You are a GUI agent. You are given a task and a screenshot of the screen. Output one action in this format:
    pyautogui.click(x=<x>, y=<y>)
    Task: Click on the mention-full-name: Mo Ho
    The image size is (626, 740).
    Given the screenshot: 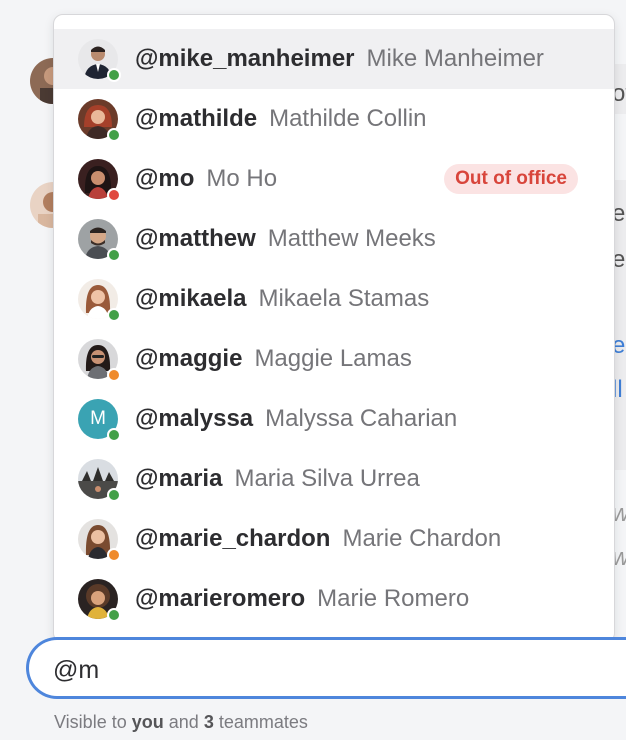 What is the action you would take?
    pyautogui.click(x=242, y=178)
    